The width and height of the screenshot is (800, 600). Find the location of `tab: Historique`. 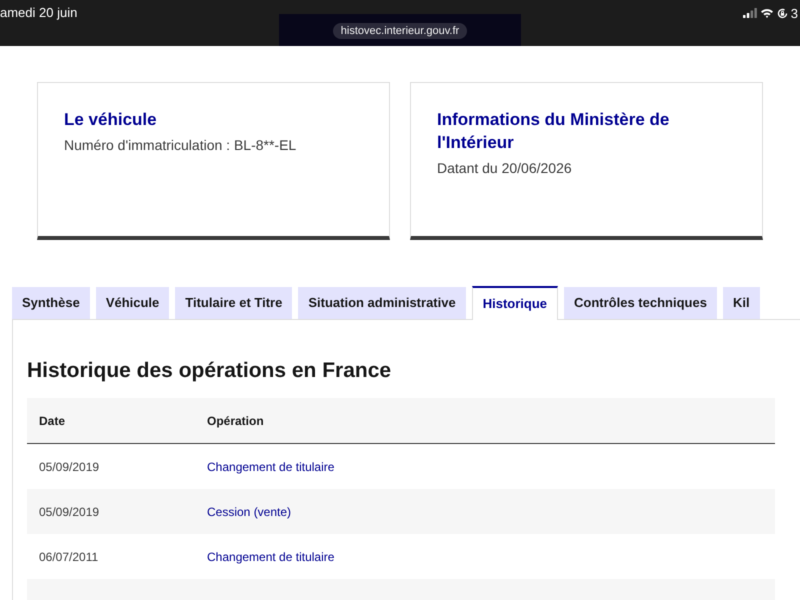

tab: Historique is located at coordinates (515, 303).